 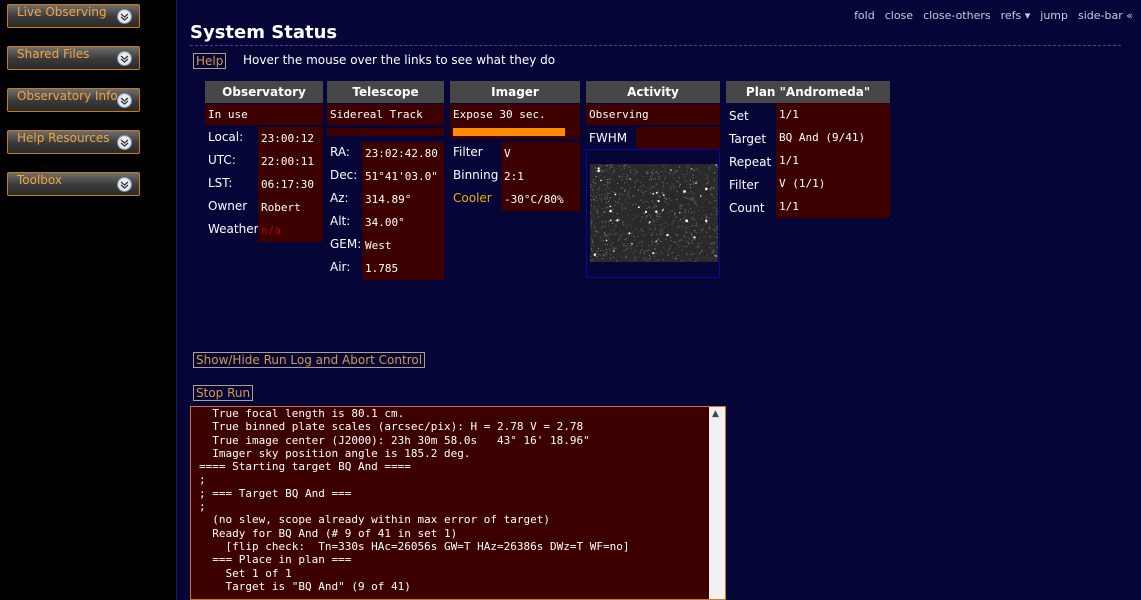 What do you see at coordinates (515, 114) in the screenshot?
I see `imager-status: Expose 30 sec.` at bounding box center [515, 114].